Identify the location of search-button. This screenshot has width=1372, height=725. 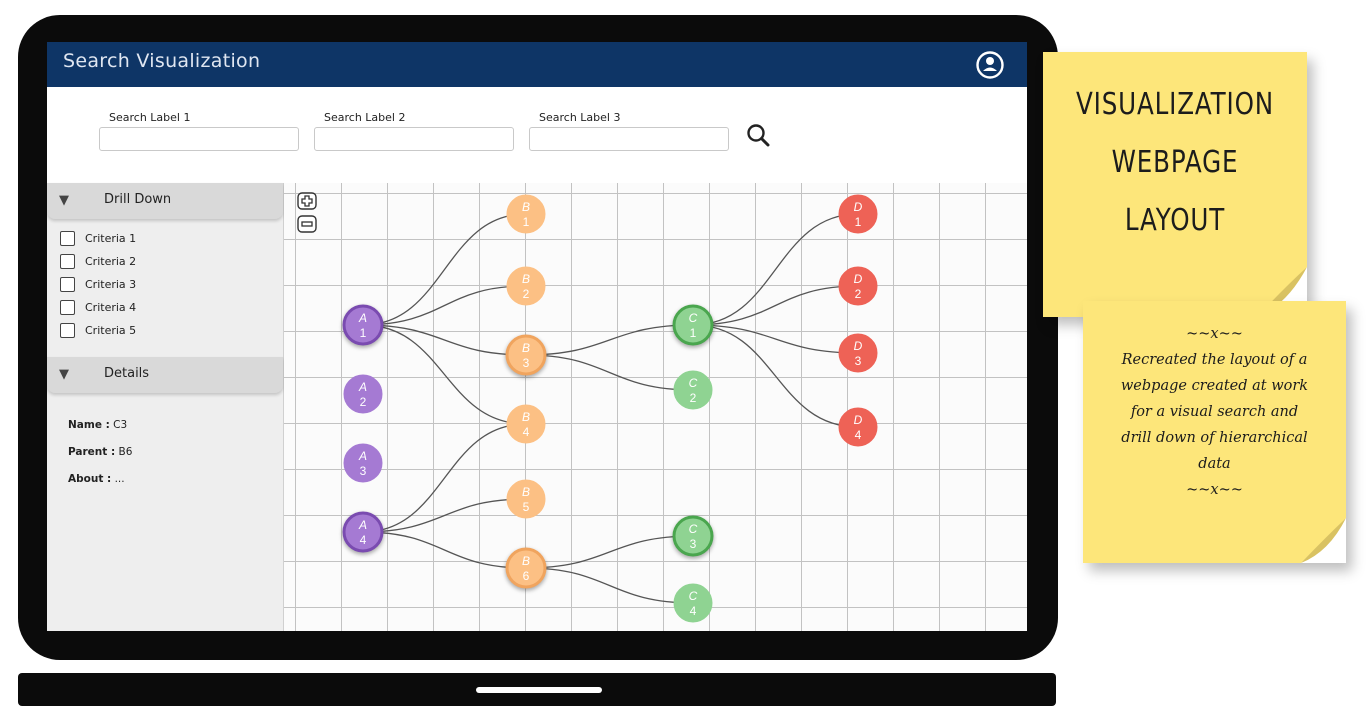
(759, 136).